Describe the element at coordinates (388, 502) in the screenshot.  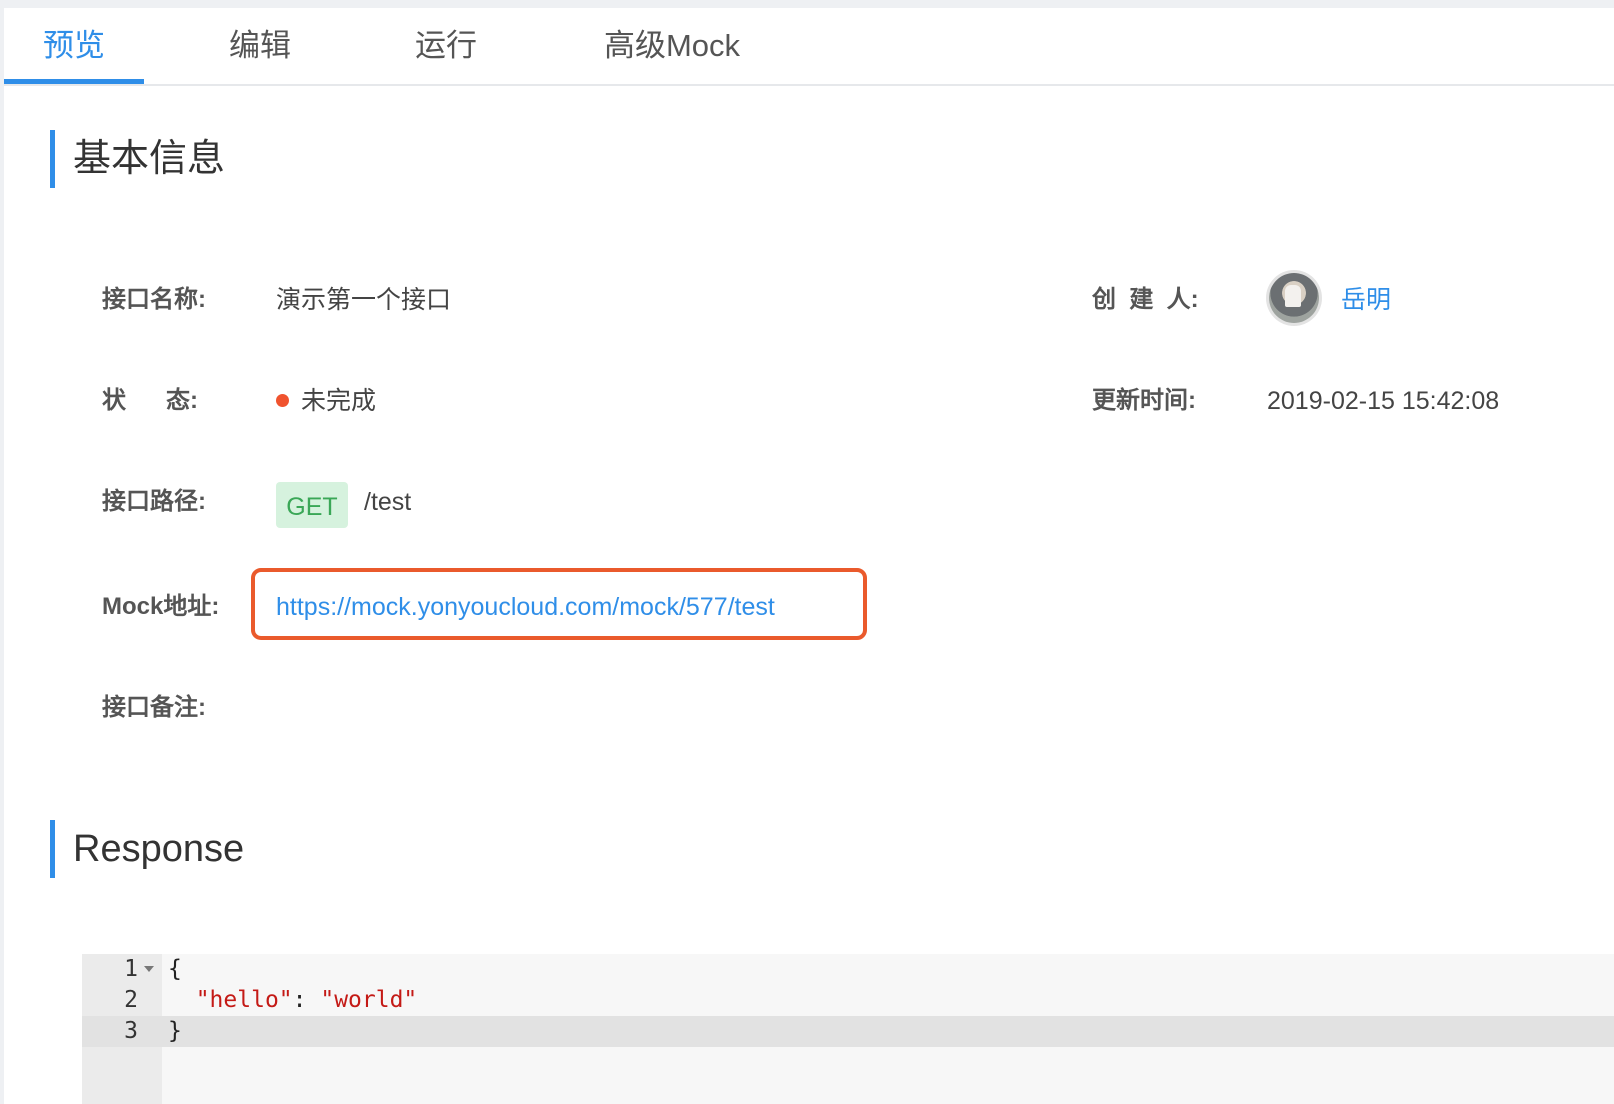
I see `path-value: /test` at that location.